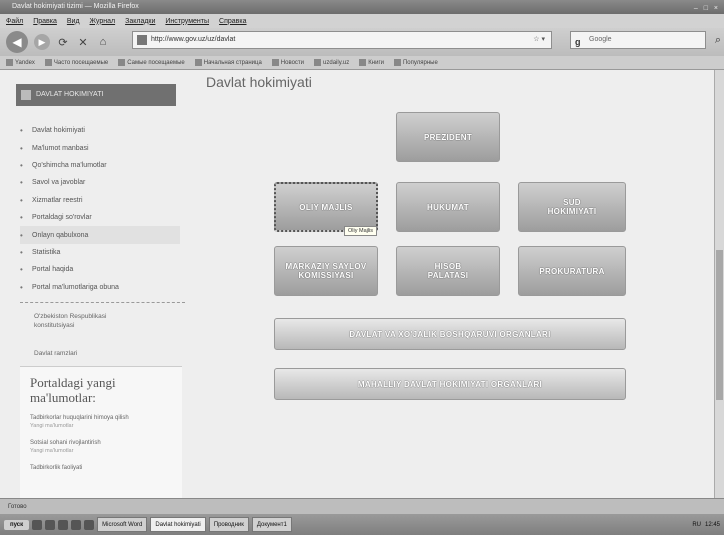  I want to click on sidebar-item-xizmatlar: • Xizmatlar reestri, so click(100, 200).